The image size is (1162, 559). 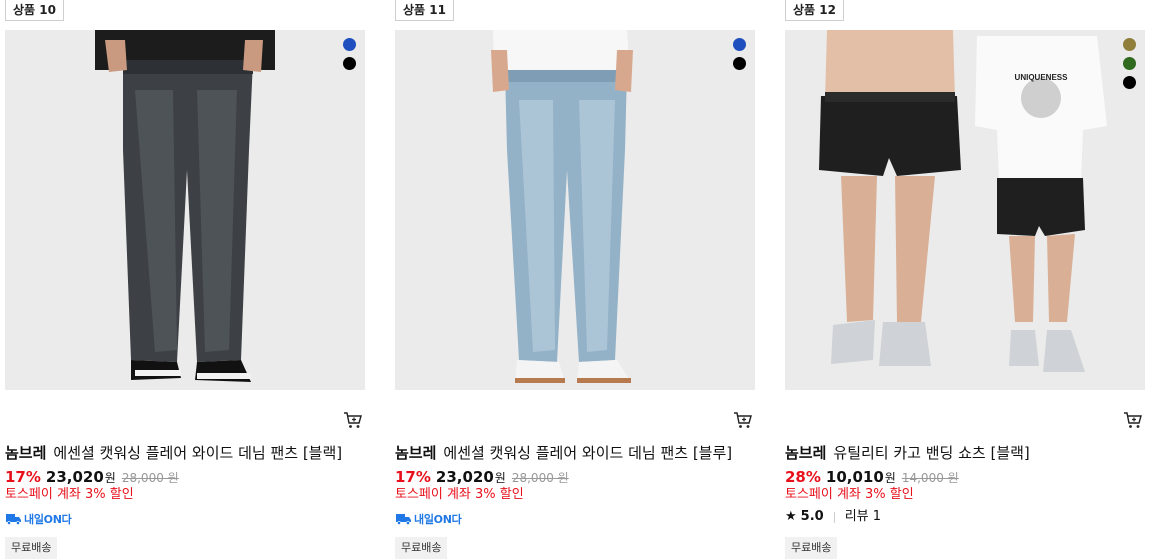 I want to click on price-row: 28% 10,010원 14,000 원, so click(x=872, y=477).